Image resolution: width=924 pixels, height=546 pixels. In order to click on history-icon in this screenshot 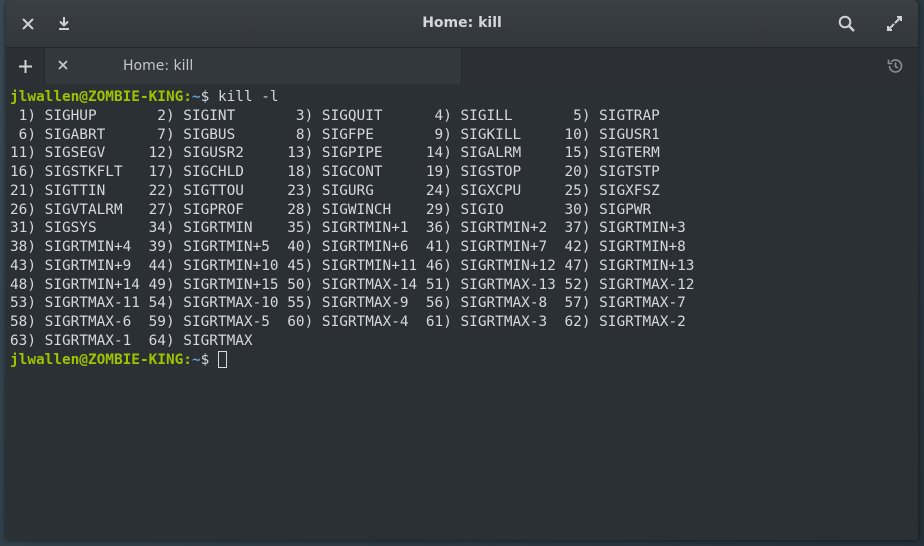, I will do `click(895, 66)`.